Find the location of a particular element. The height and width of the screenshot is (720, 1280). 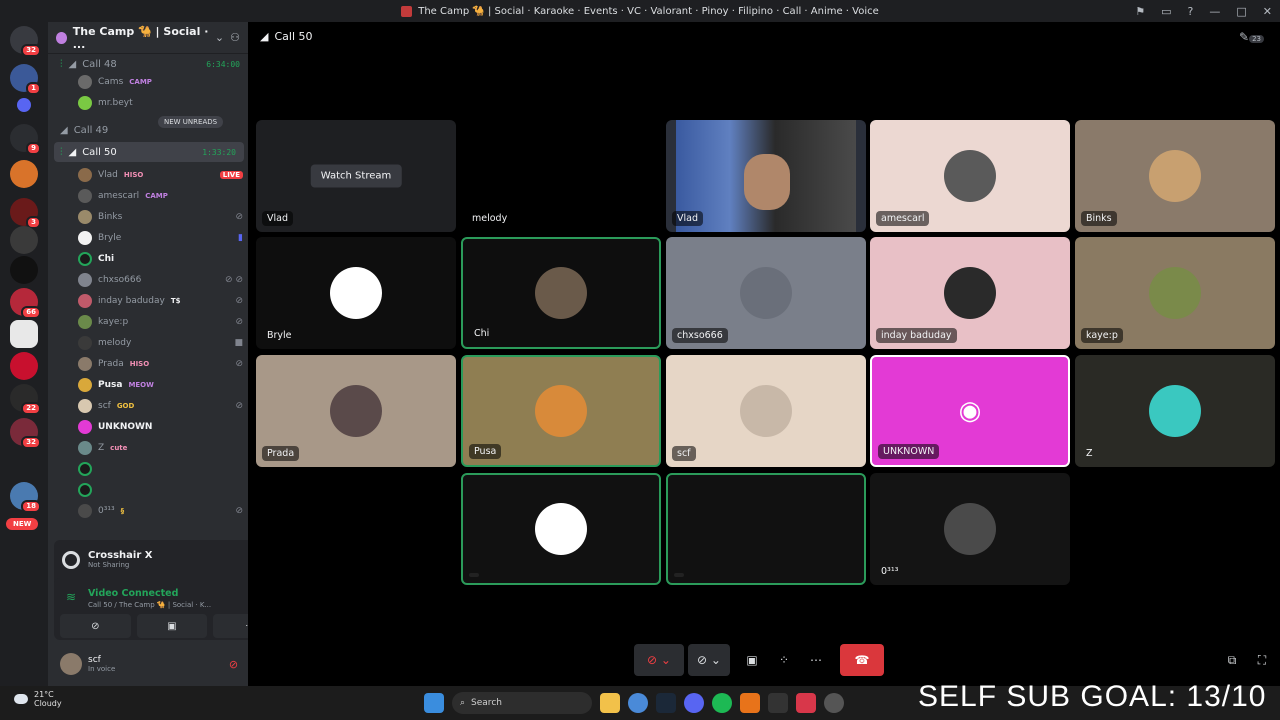

new-servers-pill: NEW is located at coordinates (22, 524).